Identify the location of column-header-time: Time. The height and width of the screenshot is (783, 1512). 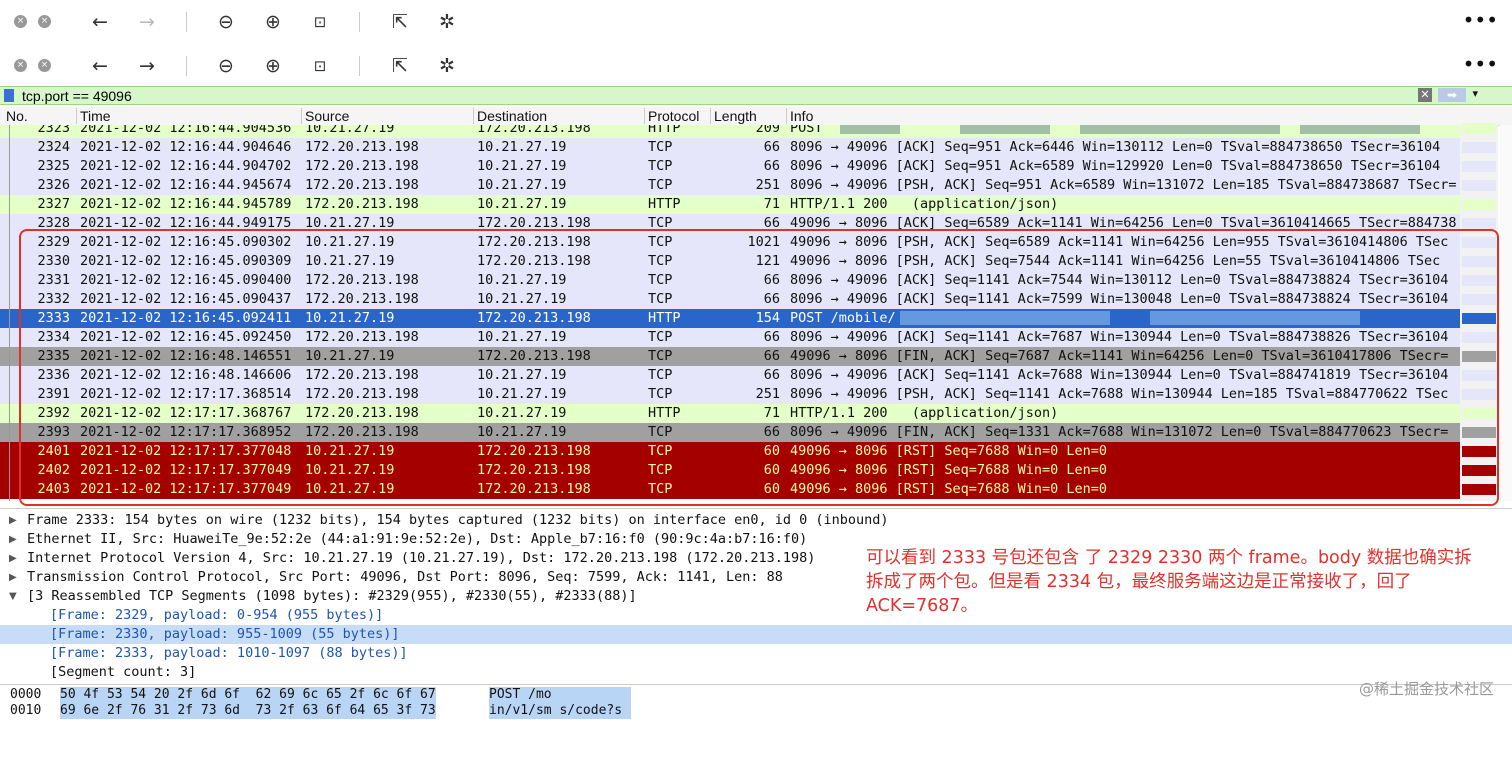
(93, 116).